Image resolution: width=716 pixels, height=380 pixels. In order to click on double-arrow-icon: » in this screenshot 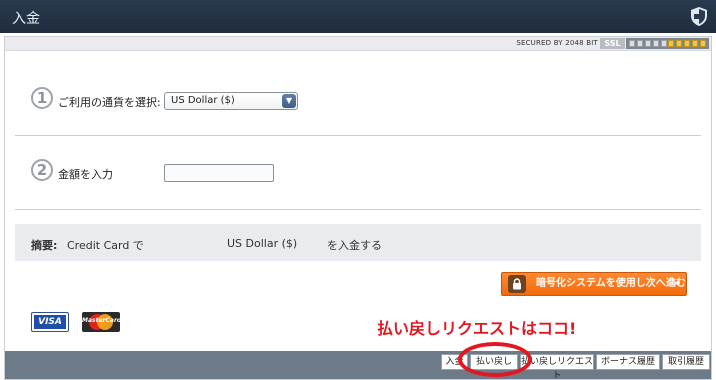, I will do `click(676, 283)`.